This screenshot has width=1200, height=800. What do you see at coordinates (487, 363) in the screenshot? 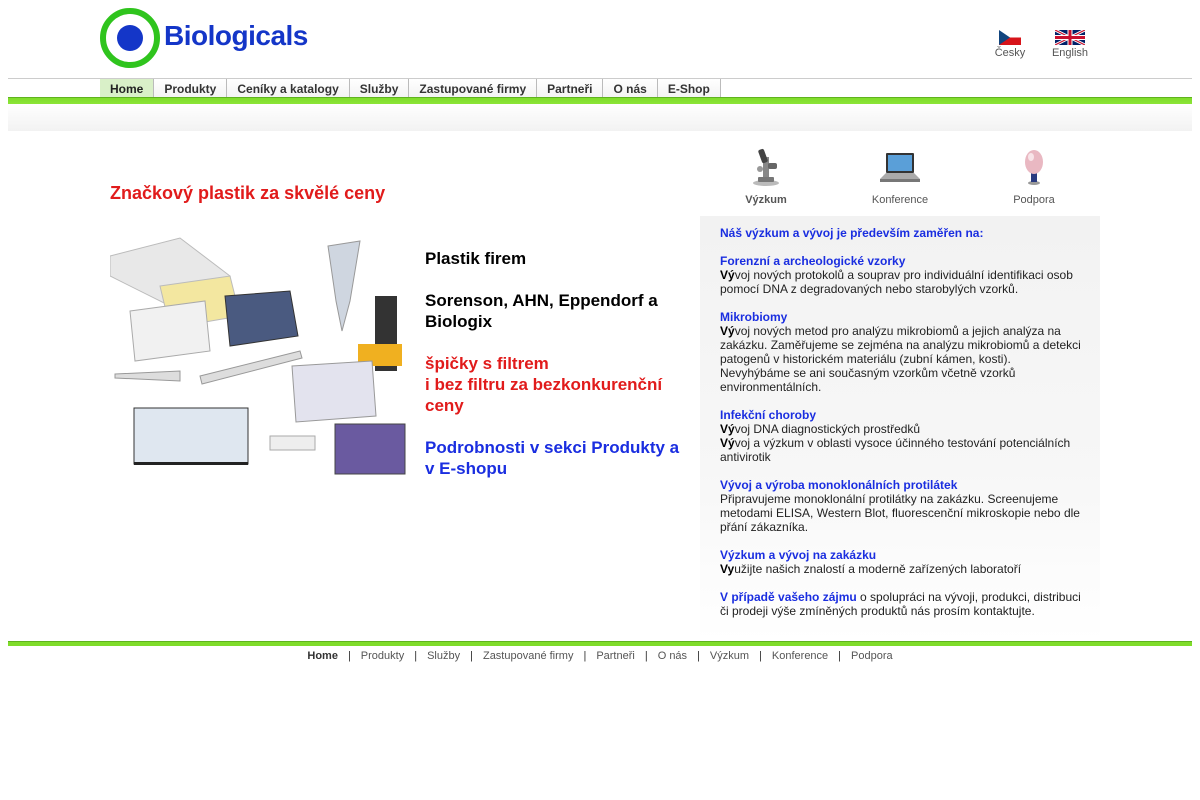
I see `promo-offer-line: špičky s filtrem` at bounding box center [487, 363].